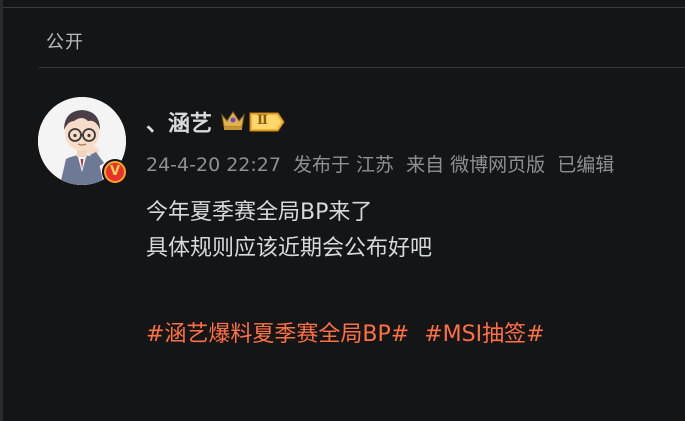 The height and width of the screenshot is (421, 685). I want to click on edited-label: 已编辑, so click(585, 165).